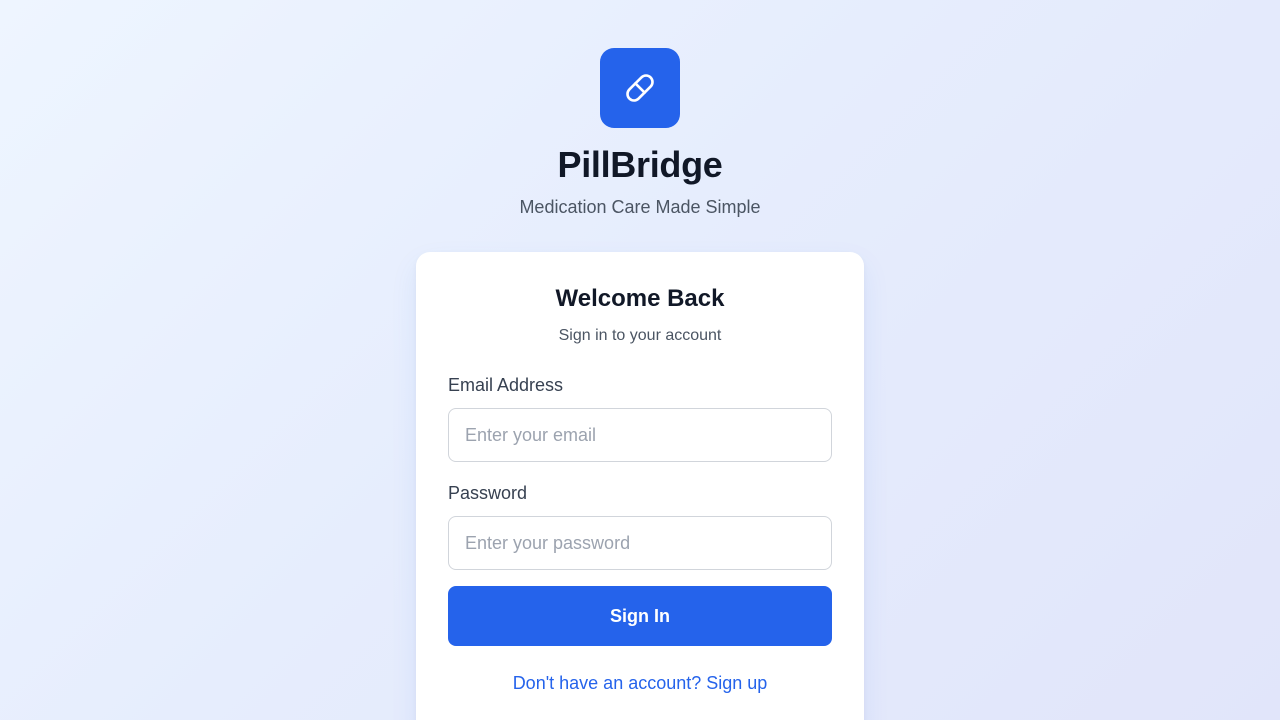 The image size is (1280, 720). I want to click on sign-in-button: Sign In, so click(640, 616).